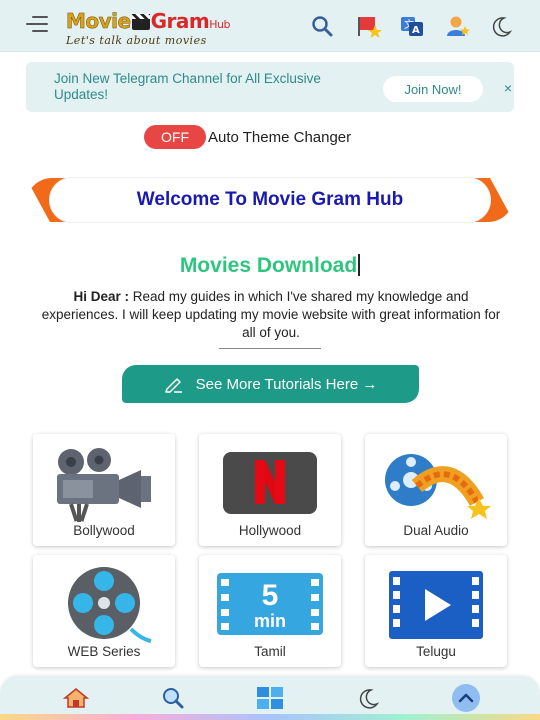  Describe the element at coordinates (270, 348) in the screenshot. I see `divider` at that location.